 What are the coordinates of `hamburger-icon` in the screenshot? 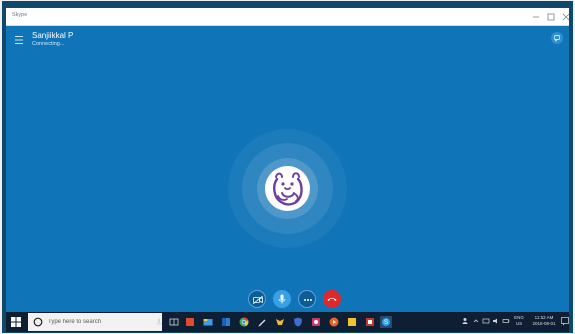 It's located at (19, 40).